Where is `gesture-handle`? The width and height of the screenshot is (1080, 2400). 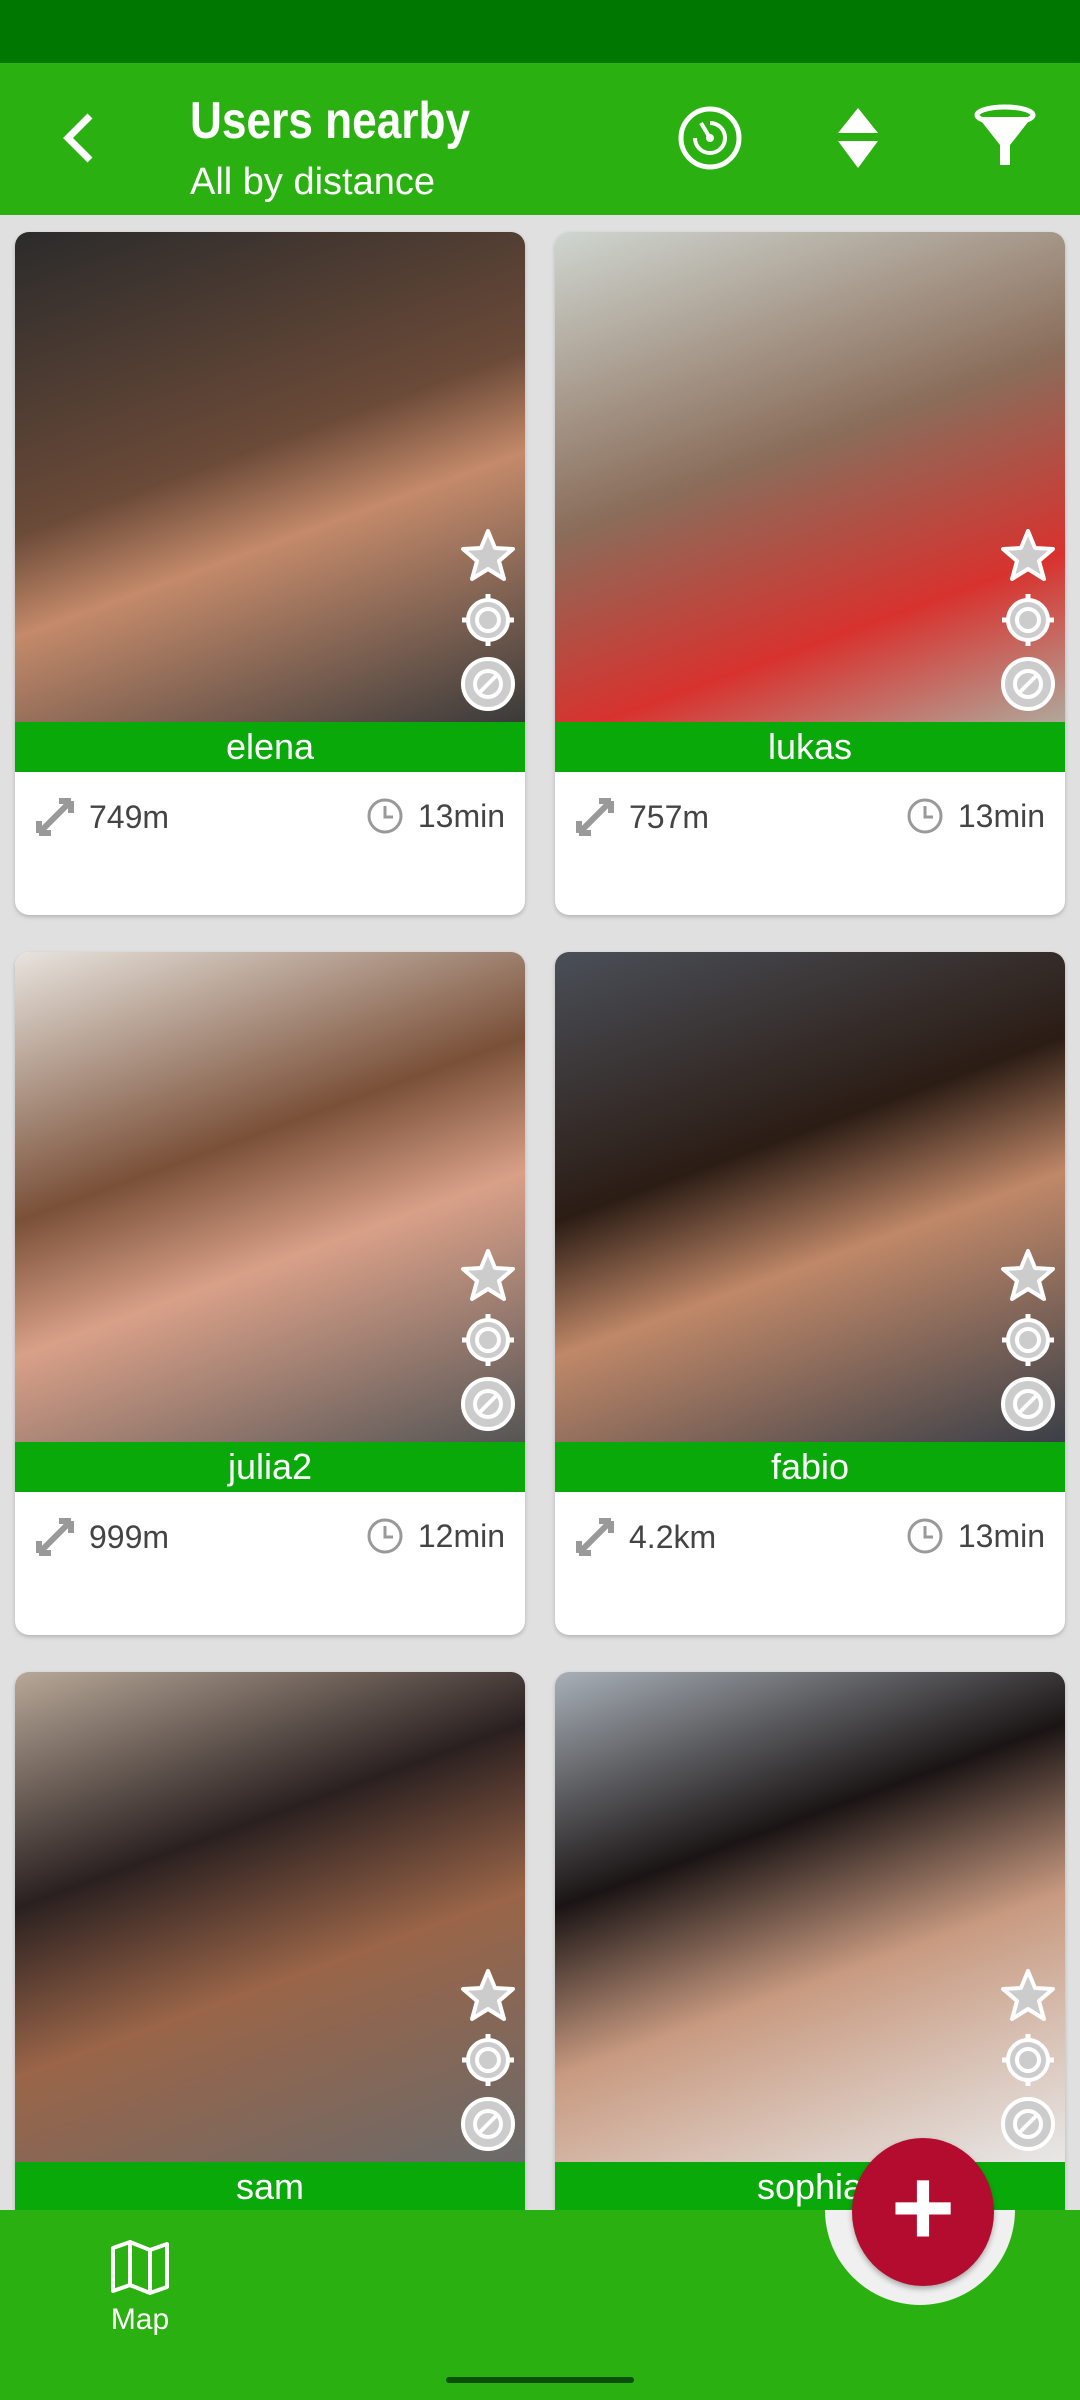
gesture-handle is located at coordinates (540, 2380).